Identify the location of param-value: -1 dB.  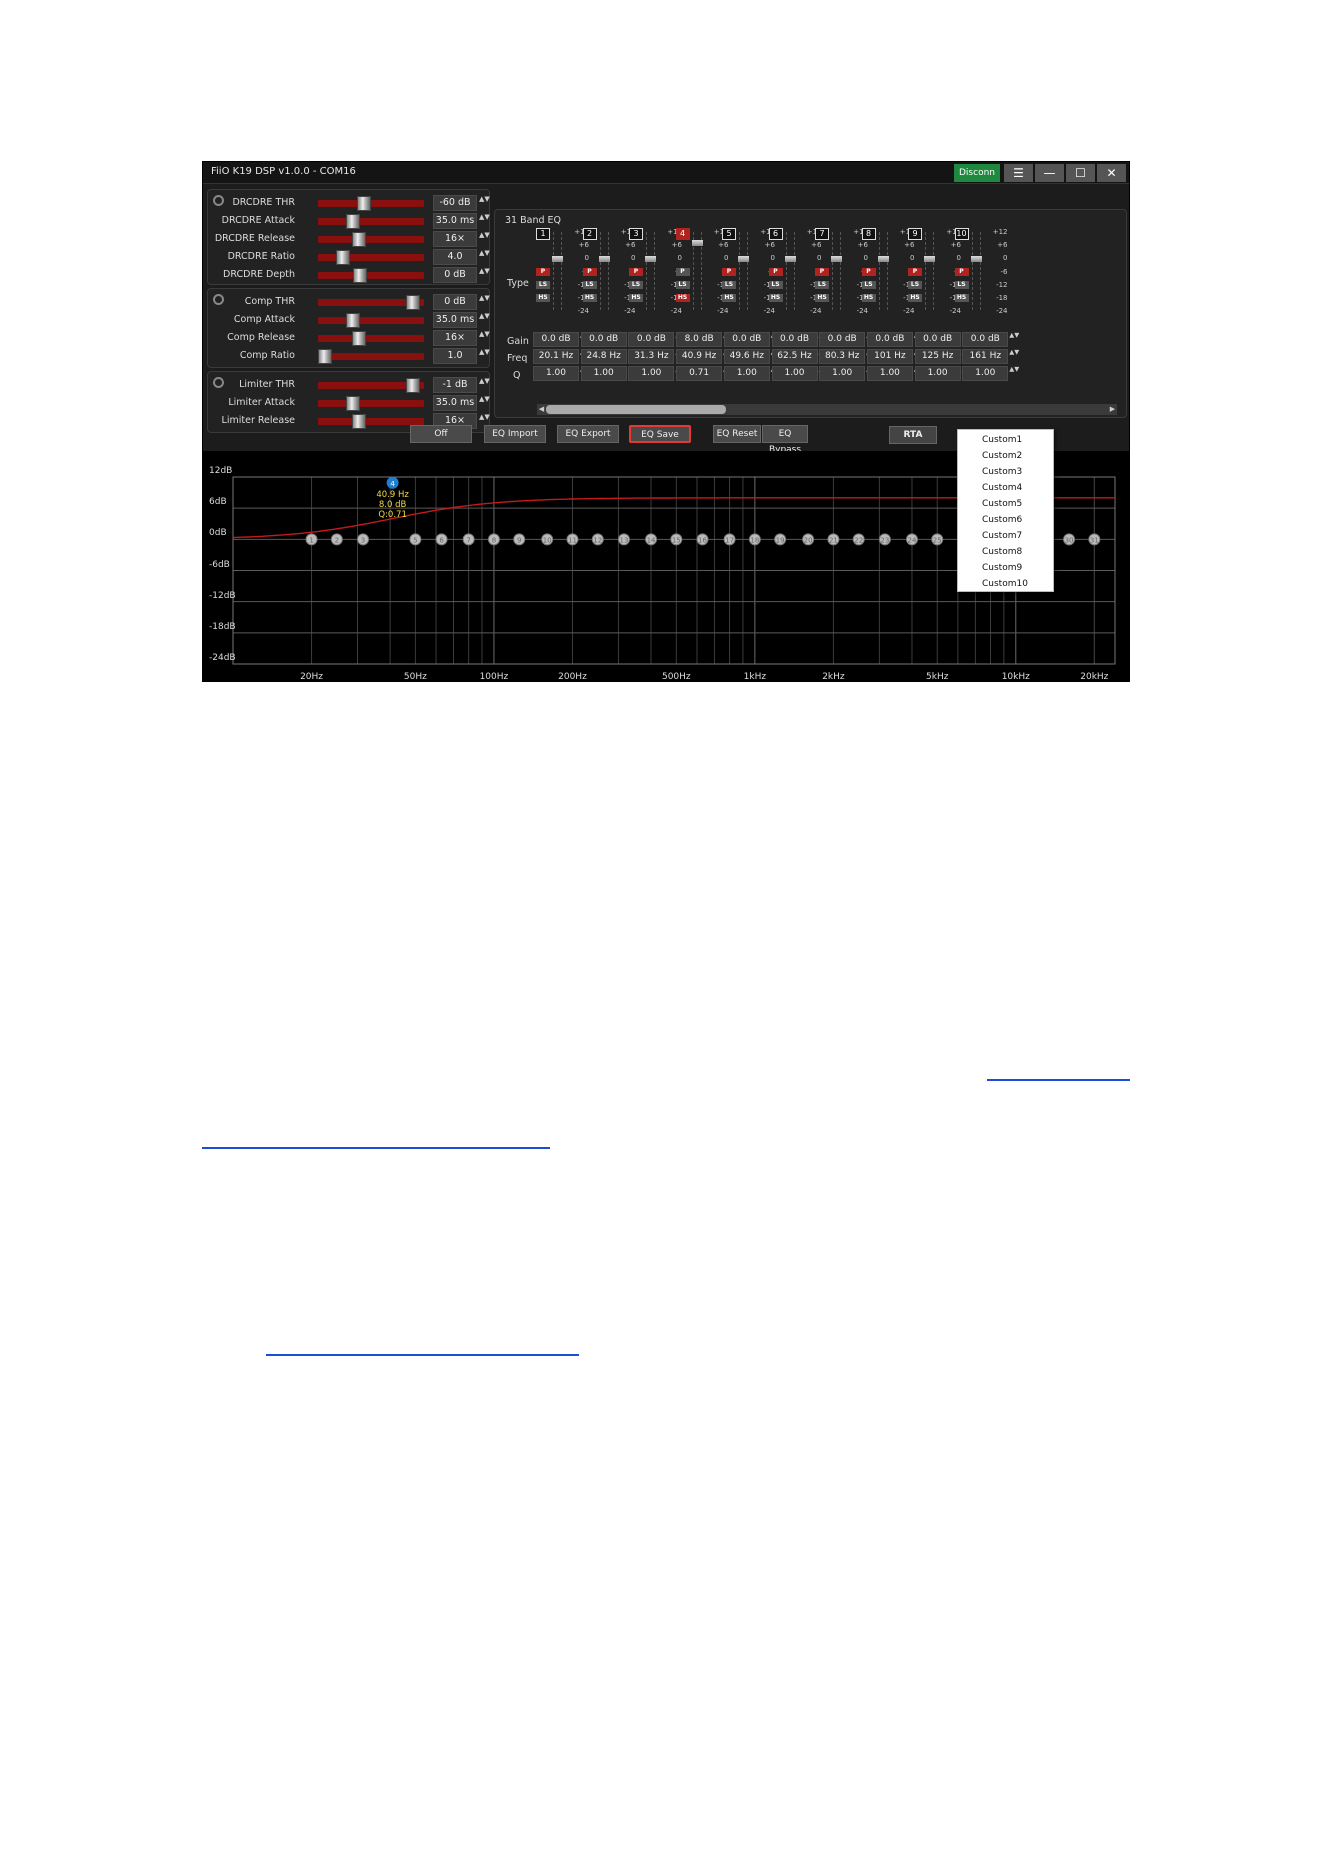
(455, 385).